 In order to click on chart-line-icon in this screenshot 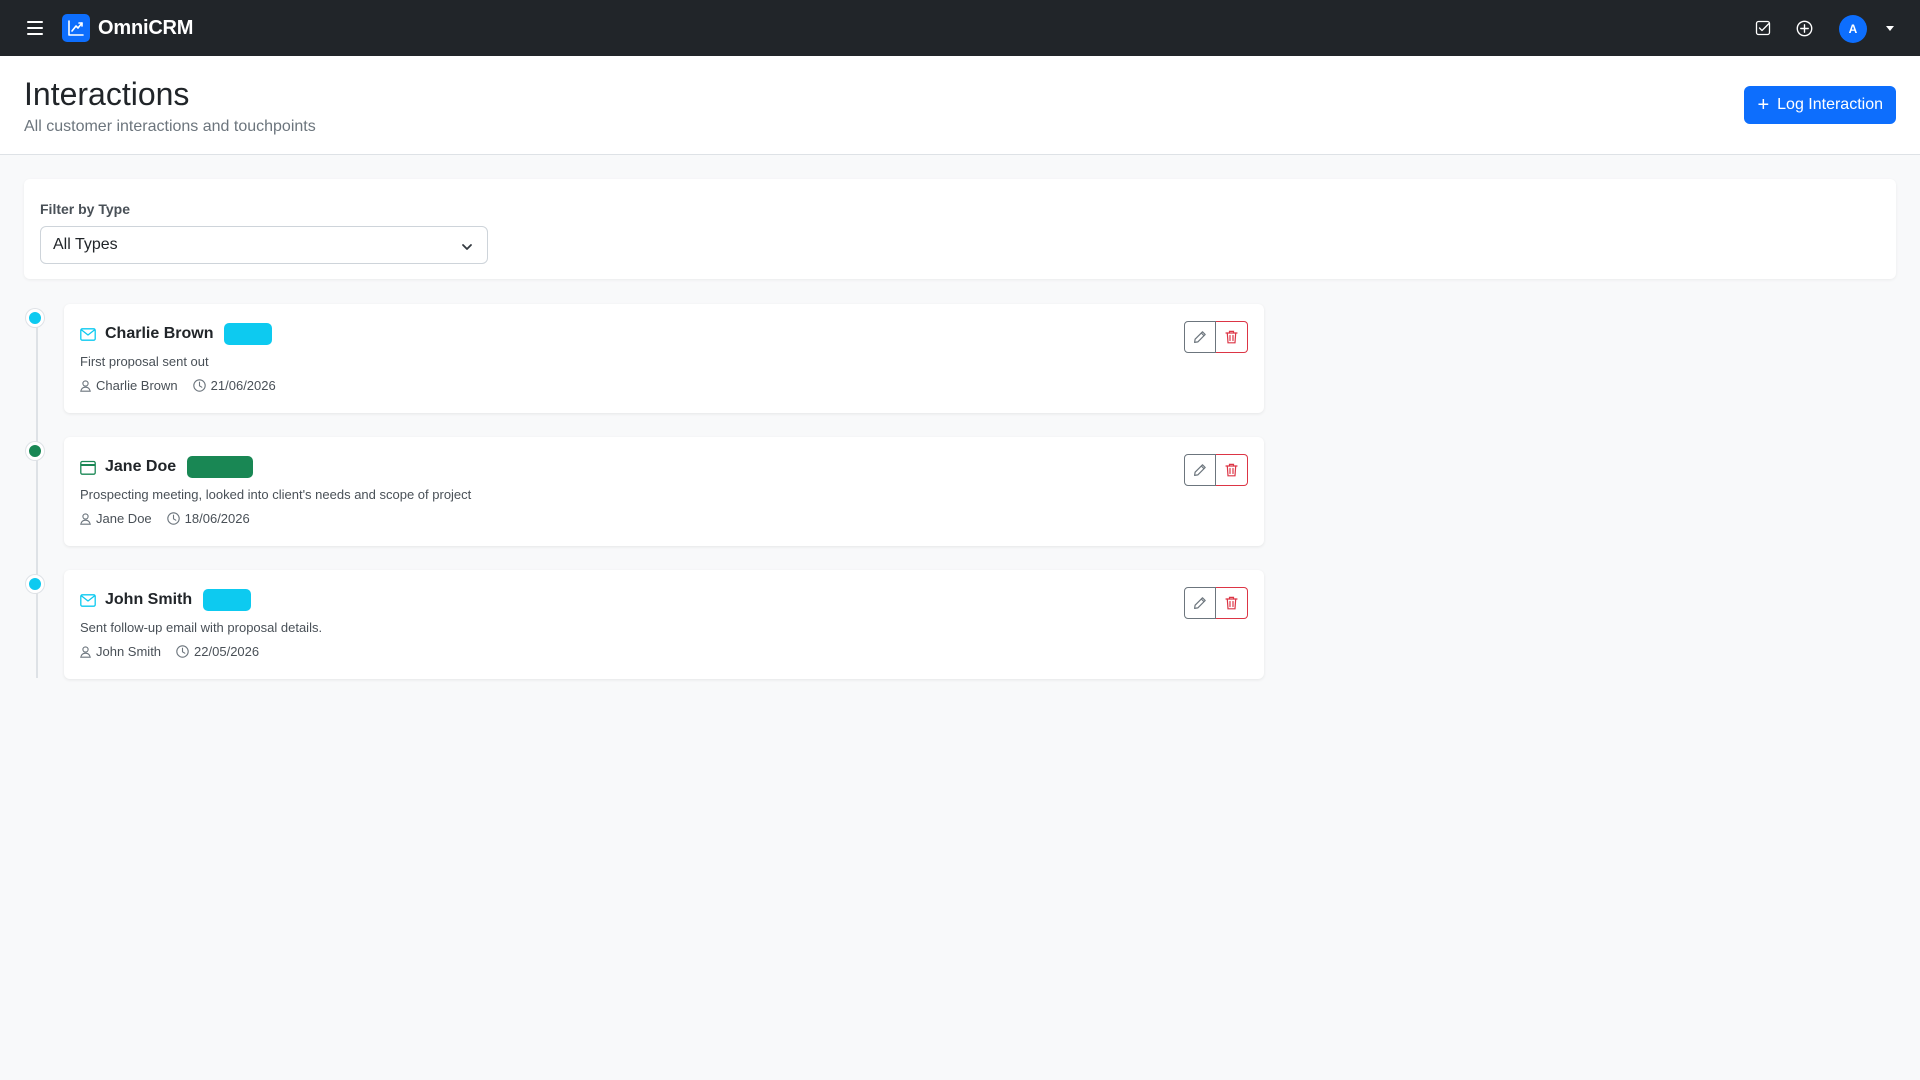, I will do `click(76, 28)`.